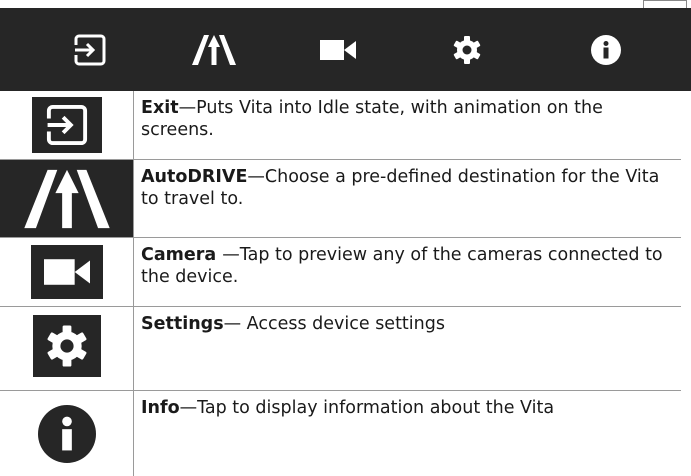  What do you see at coordinates (665, 4) in the screenshot?
I see `page-tab` at bounding box center [665, 4].